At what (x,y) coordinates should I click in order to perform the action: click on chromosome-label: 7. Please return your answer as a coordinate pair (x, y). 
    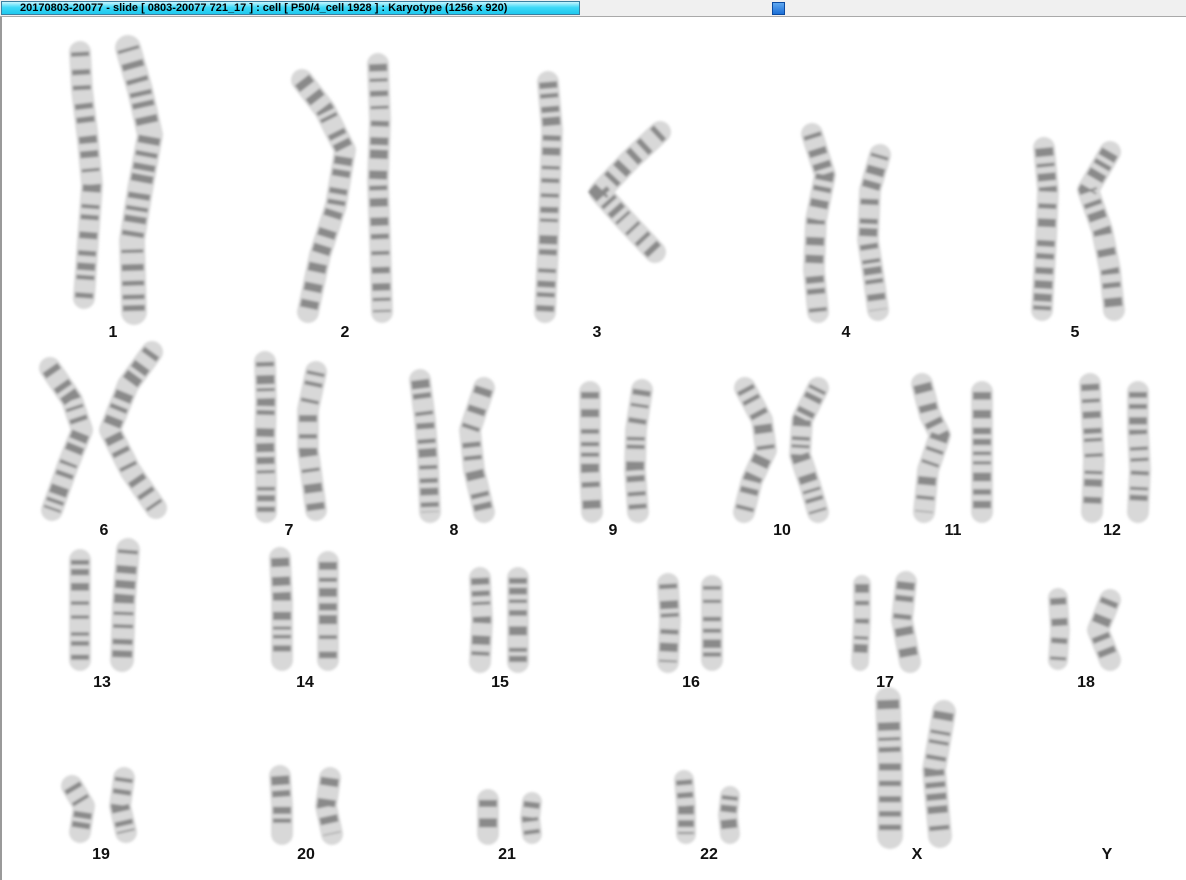
    Looking at the image, I should click on (289, 530).